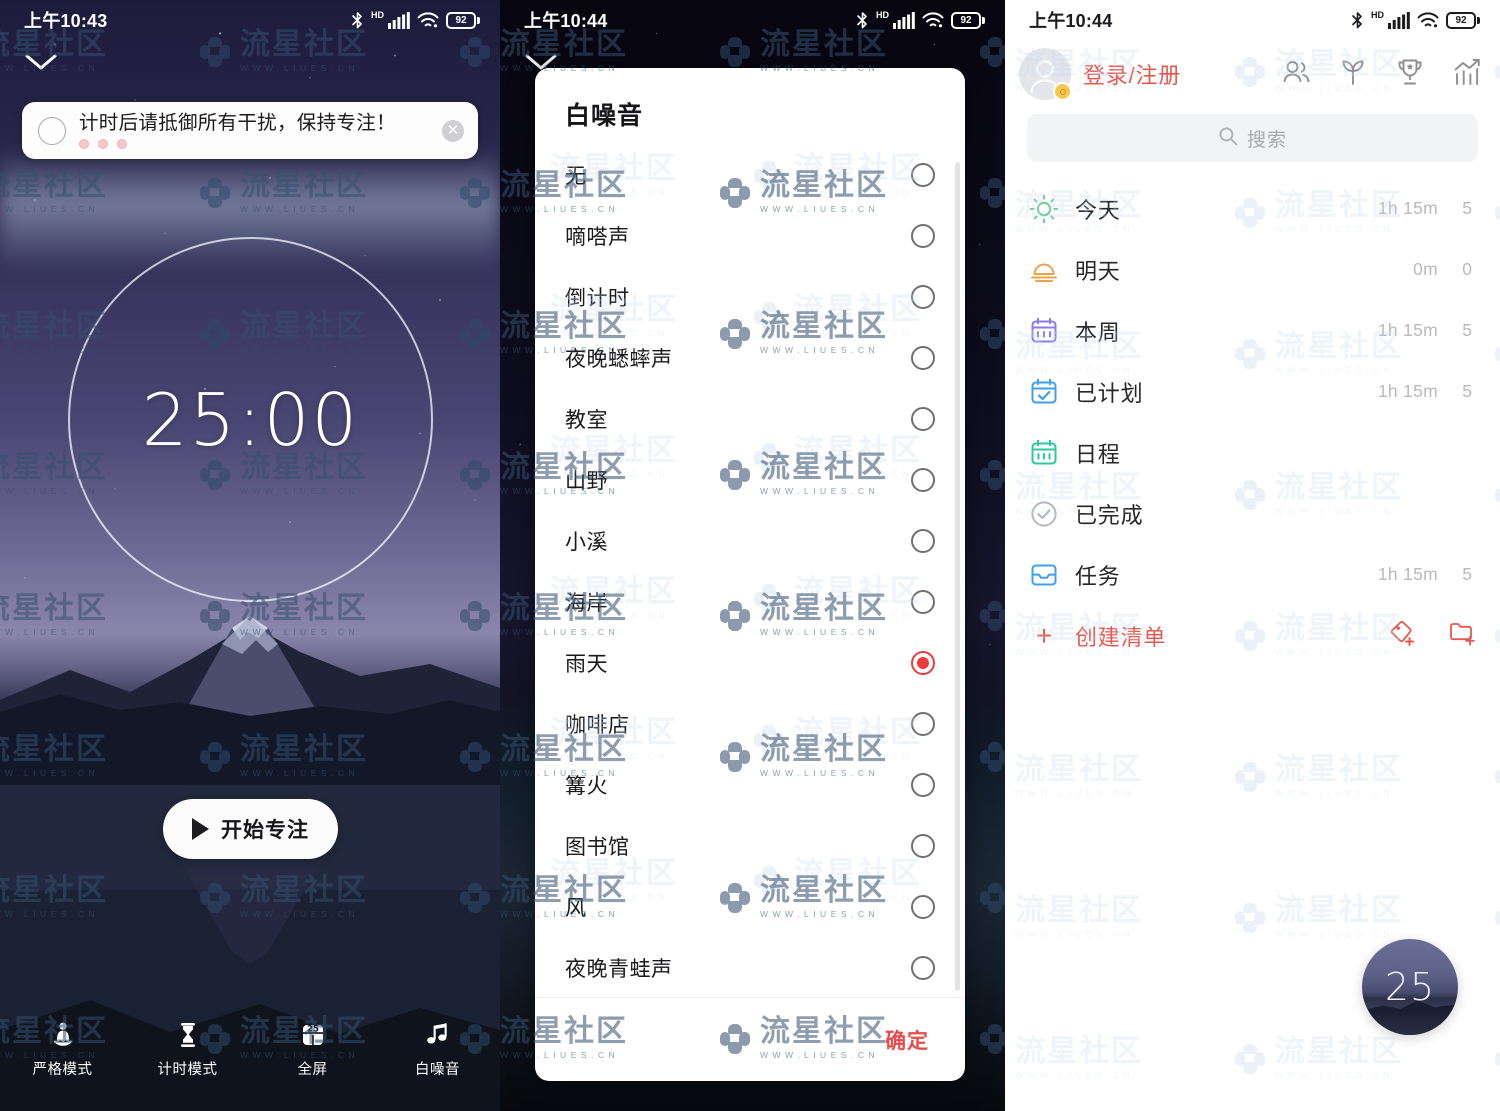 The image size is (1500, 1111). Describe the element at coordinates (750, 296) in the screenshot. I see `white-noise-option: 倒计时` at that location.